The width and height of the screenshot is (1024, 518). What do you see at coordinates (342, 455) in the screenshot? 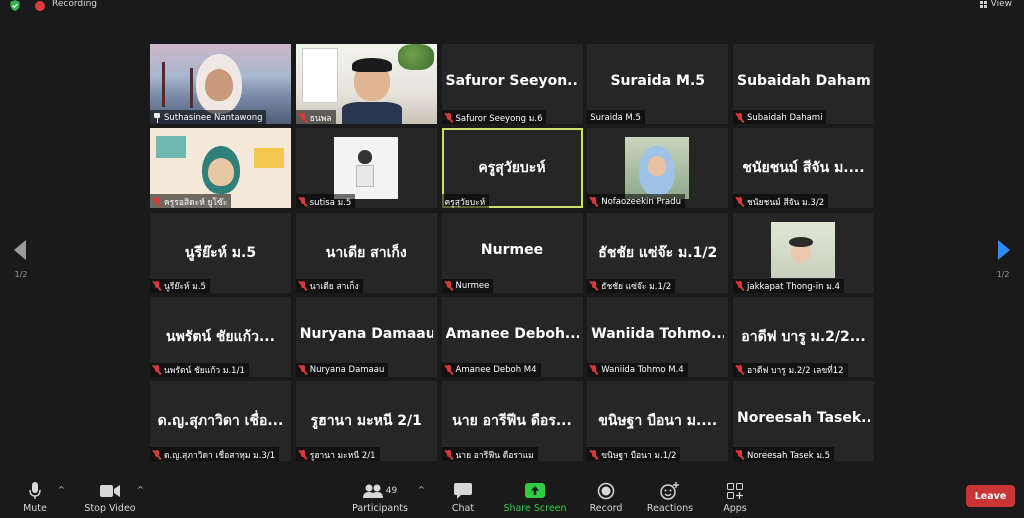
I see `participant-name-text: รูฮานา มะหนี 2/1` at bounding box center [342, 455].